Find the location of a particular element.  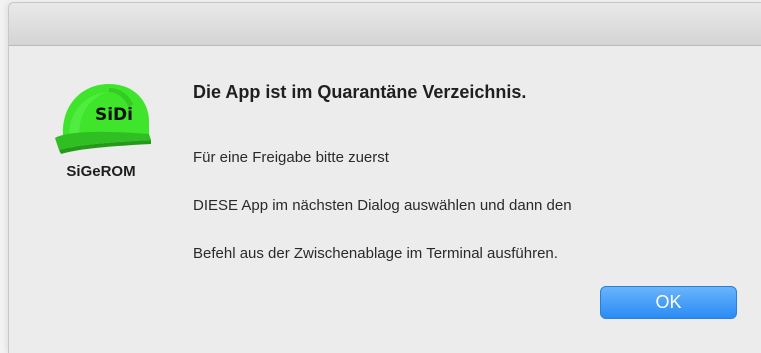

helmet-logo-text: SiDi is located at coordinates (114, 115).